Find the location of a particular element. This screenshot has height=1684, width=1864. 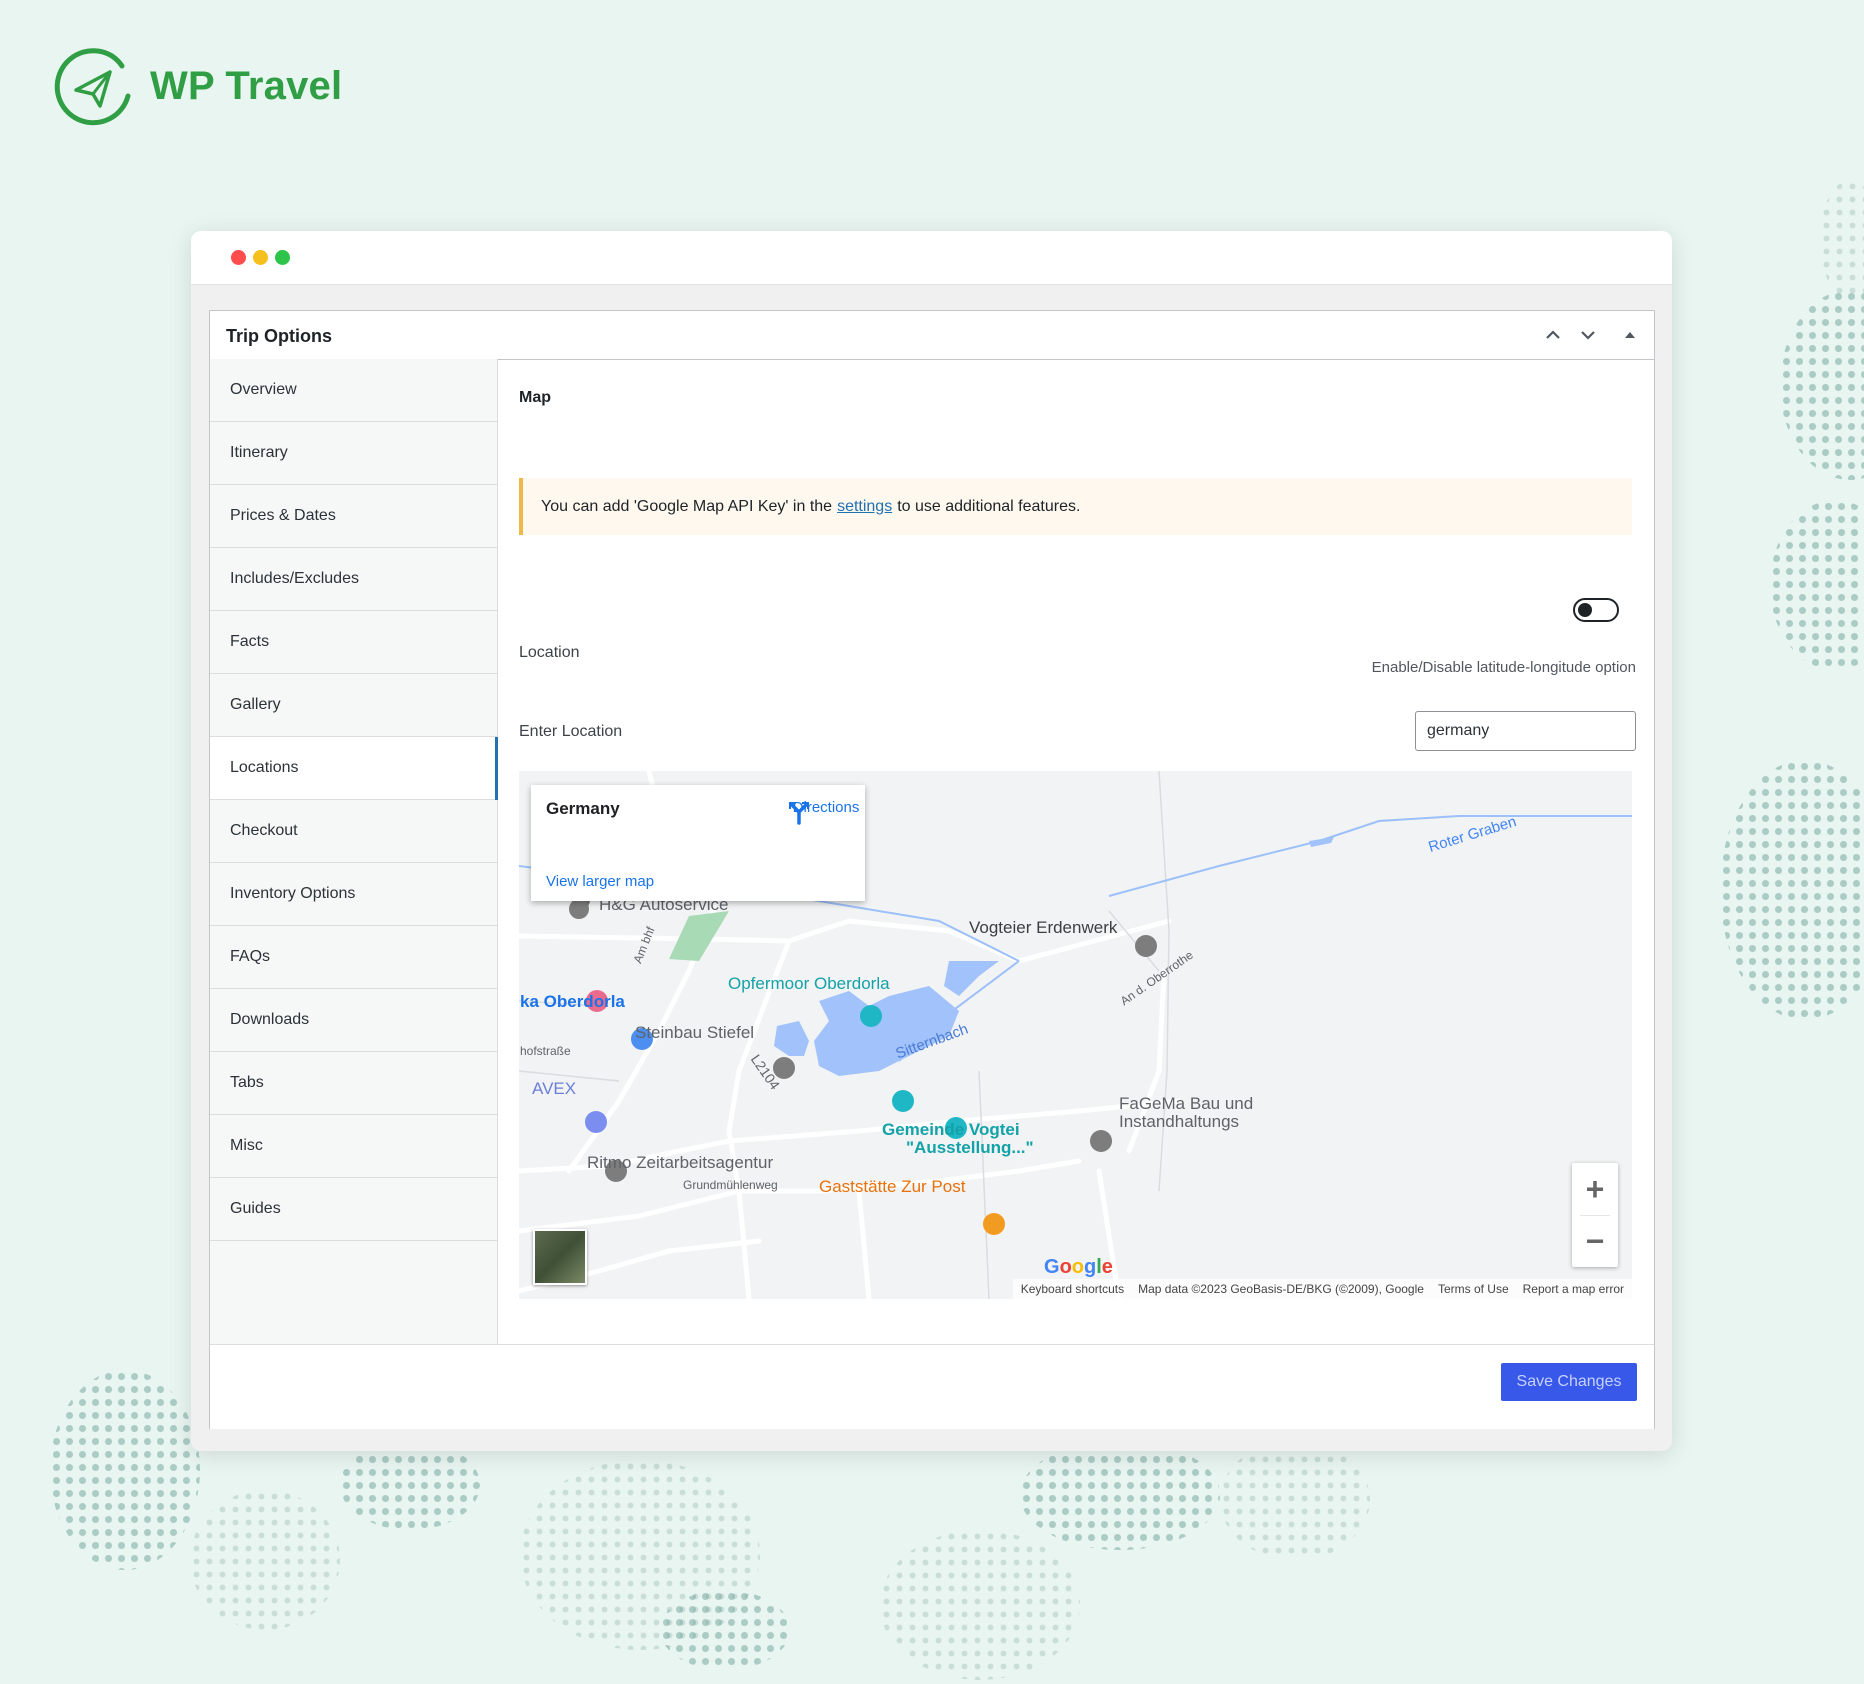

tab-inventory-options: Inventory Options is located at coordinates (353, 894).